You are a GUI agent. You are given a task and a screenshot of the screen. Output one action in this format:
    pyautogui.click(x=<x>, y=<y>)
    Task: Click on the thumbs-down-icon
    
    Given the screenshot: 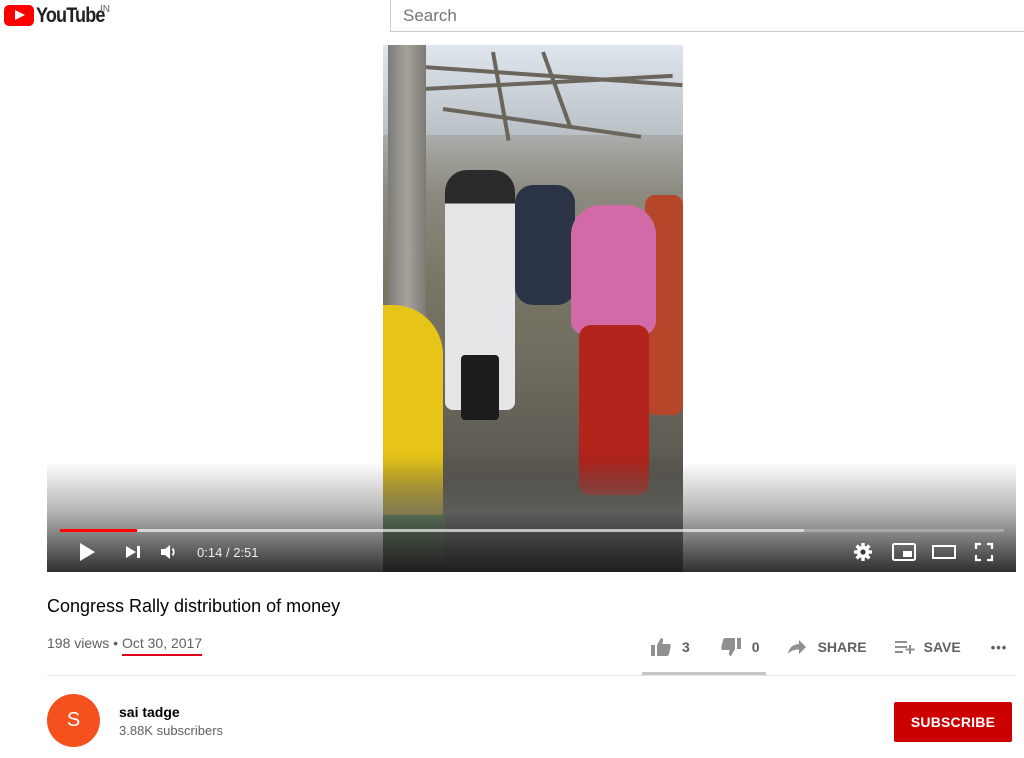 What is the action you would take?
    pyautogui.click(x=731, y=647)
    